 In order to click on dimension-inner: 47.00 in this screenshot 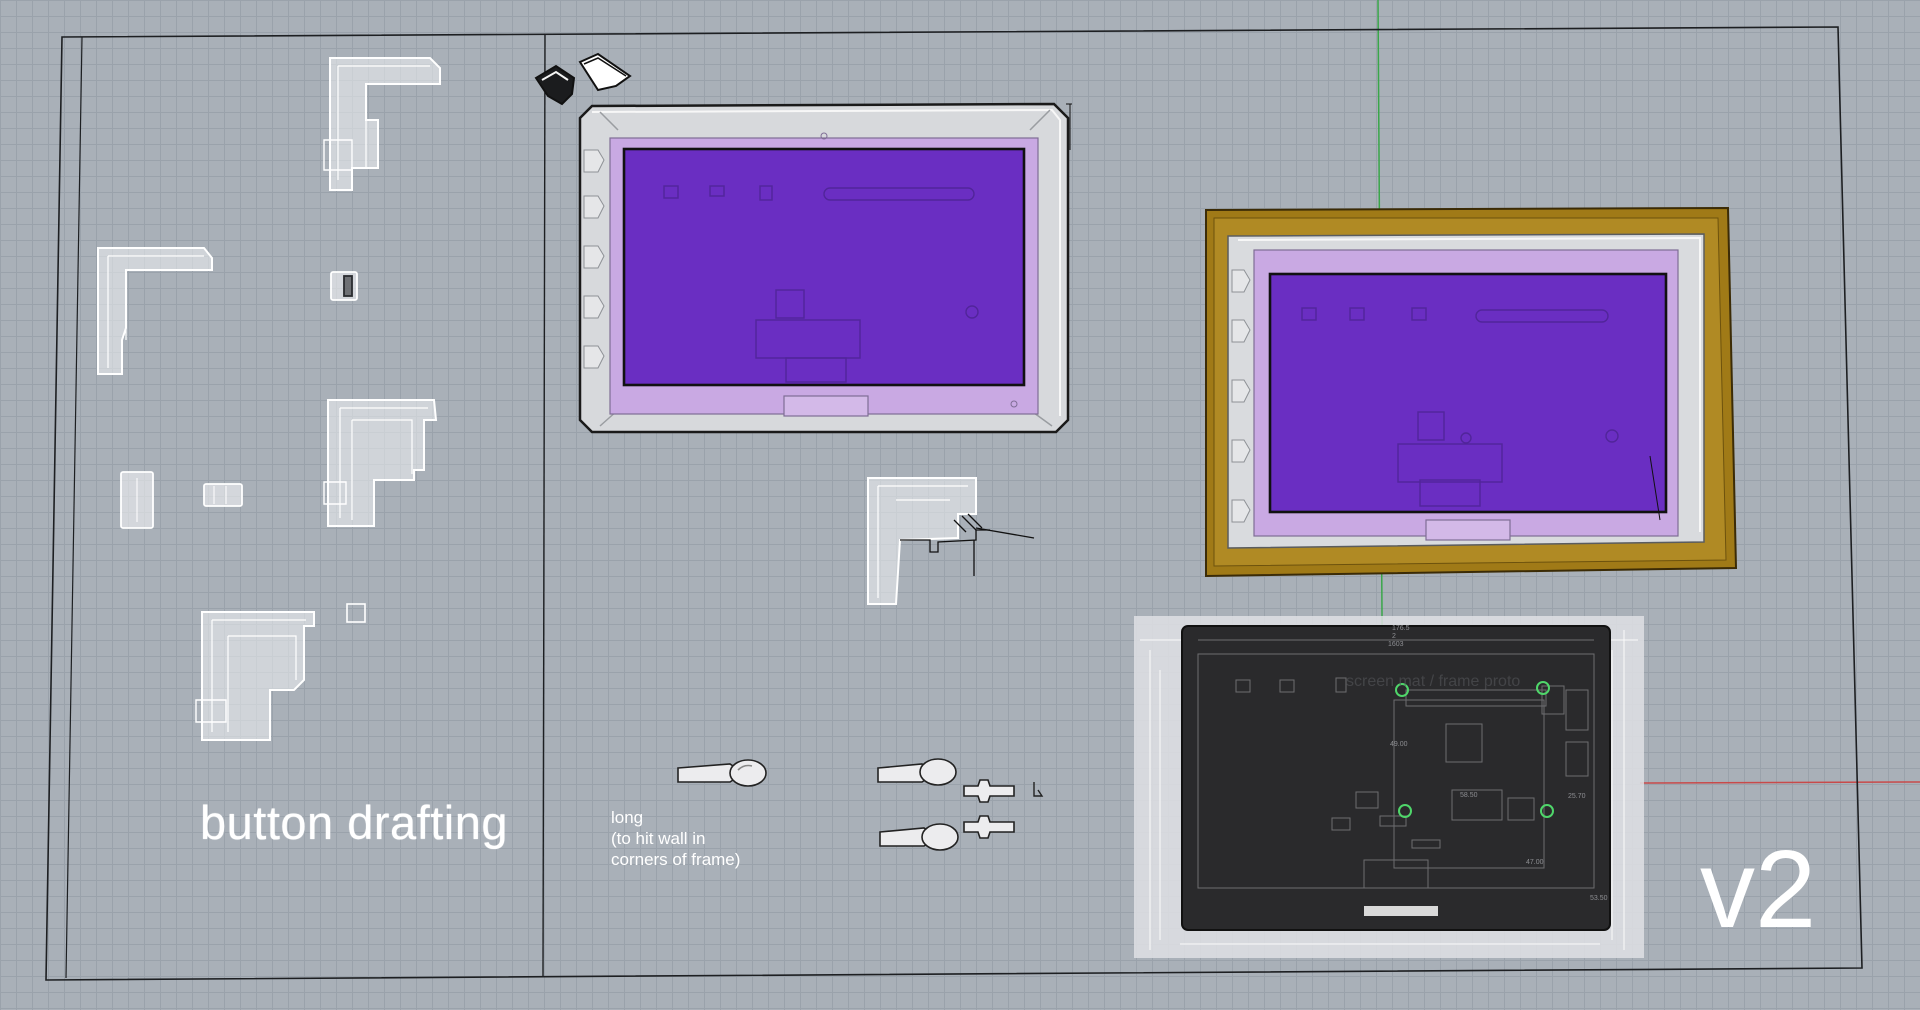, I will do `click(1535, 862)`.